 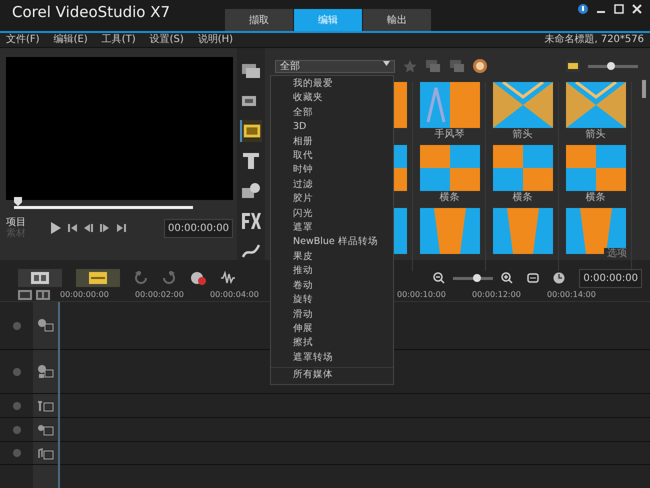 What do you see at coordinates (45, 405) in the screenshot?
I see `title-track-icon` at bounding box center [45, 405].